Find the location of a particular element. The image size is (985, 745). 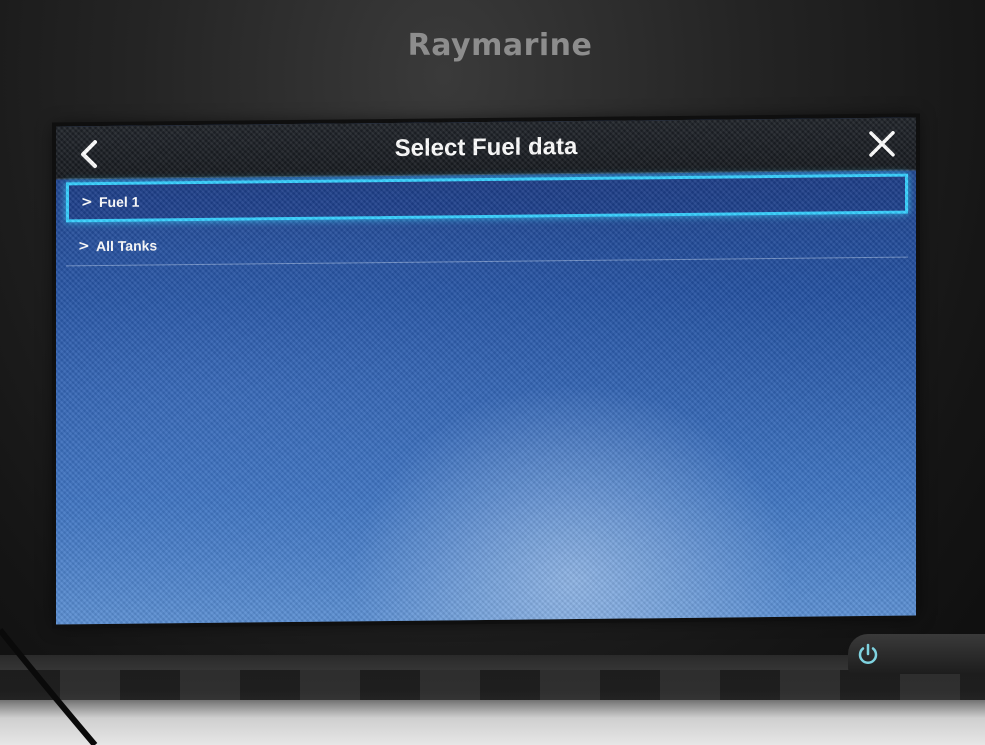

back-button is located at coordinates (90, 154).